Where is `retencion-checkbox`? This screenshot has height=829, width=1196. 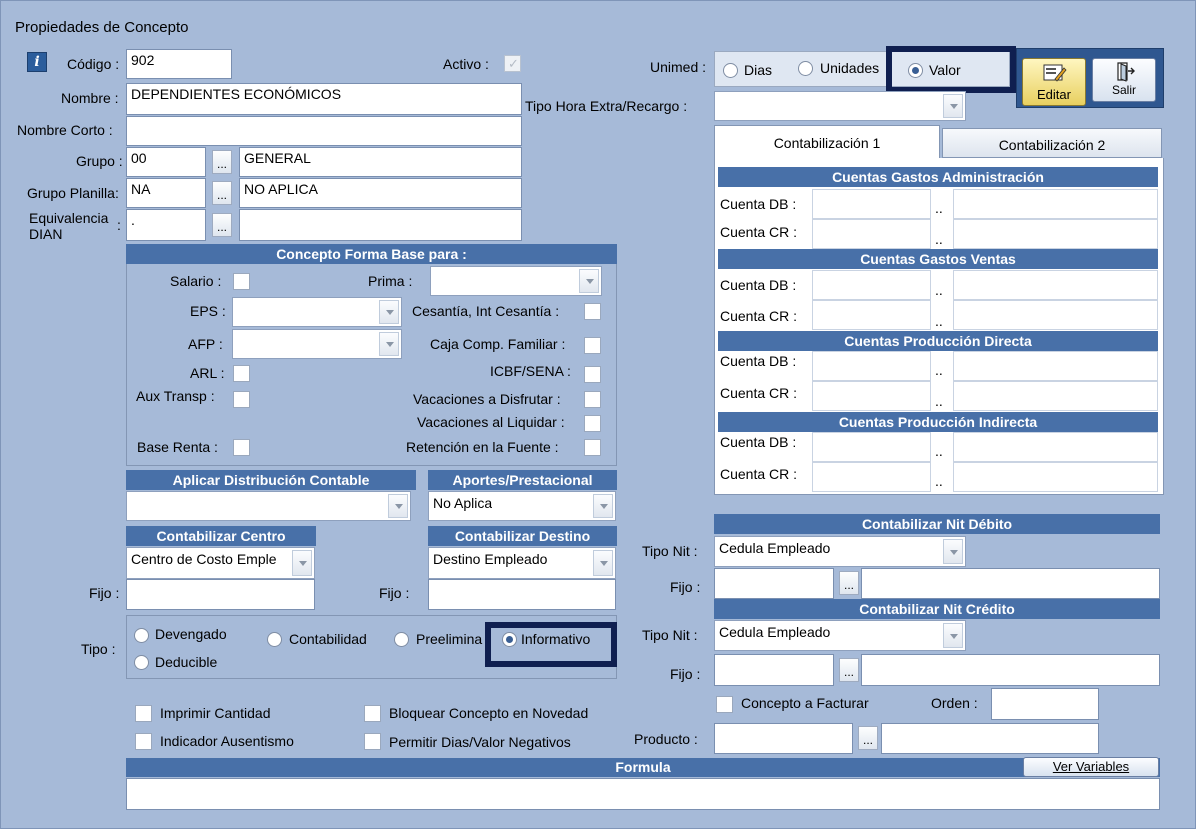
retencion-checkbox is located at coordinates (592, 447).